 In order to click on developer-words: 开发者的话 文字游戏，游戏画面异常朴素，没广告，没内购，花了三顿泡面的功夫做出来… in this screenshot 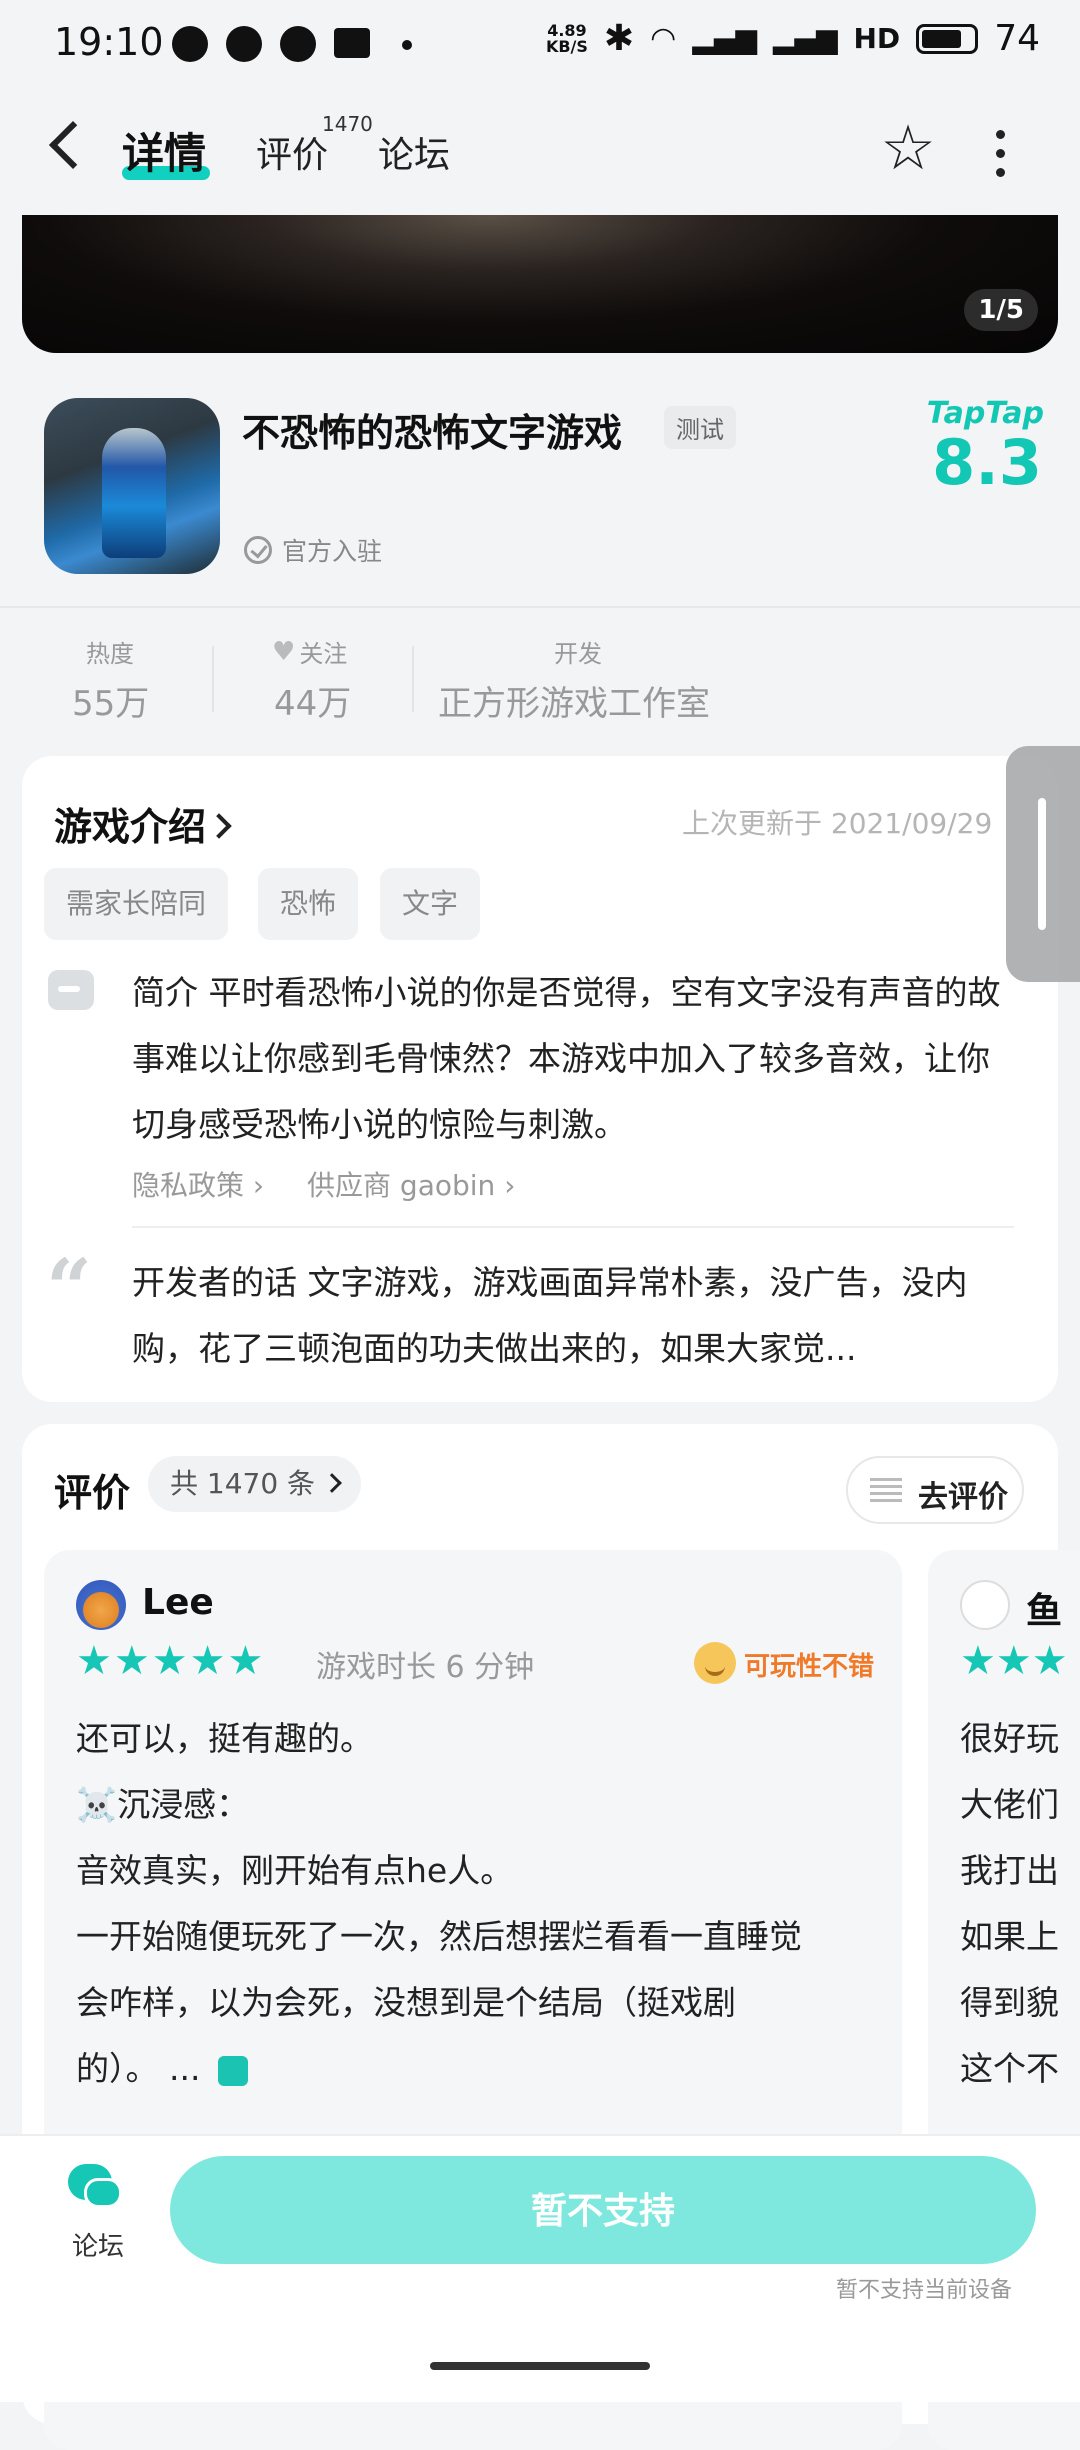, I will do `click(572, 1316)`.